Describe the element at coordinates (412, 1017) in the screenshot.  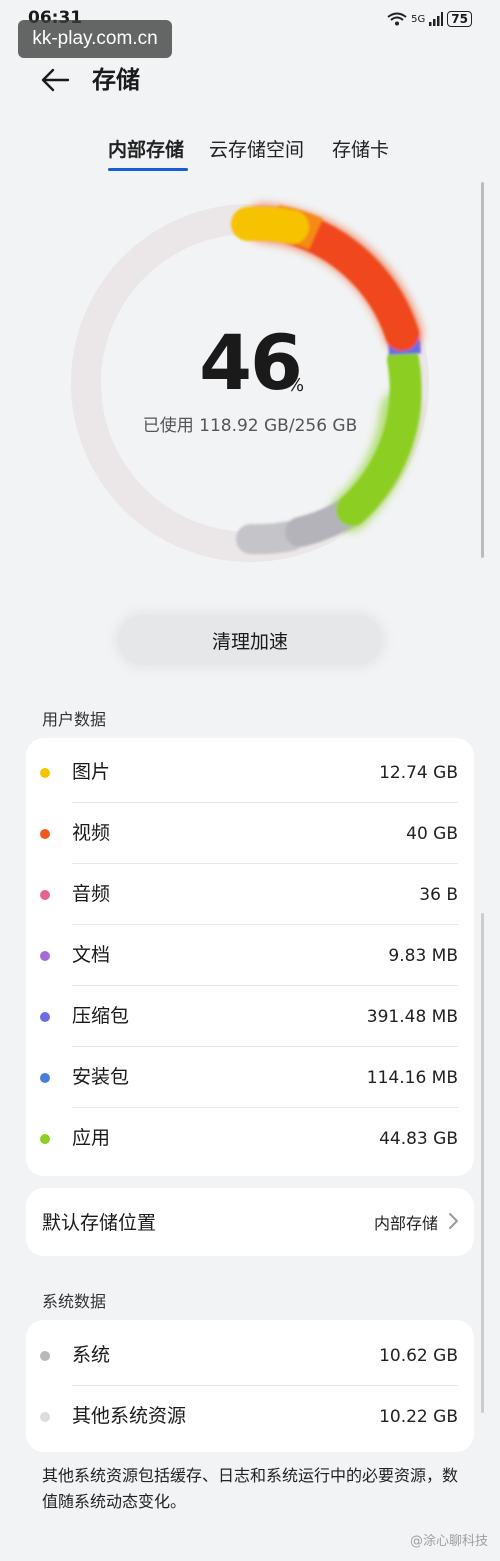
I see `item-size: 391.48 MB` at that location.